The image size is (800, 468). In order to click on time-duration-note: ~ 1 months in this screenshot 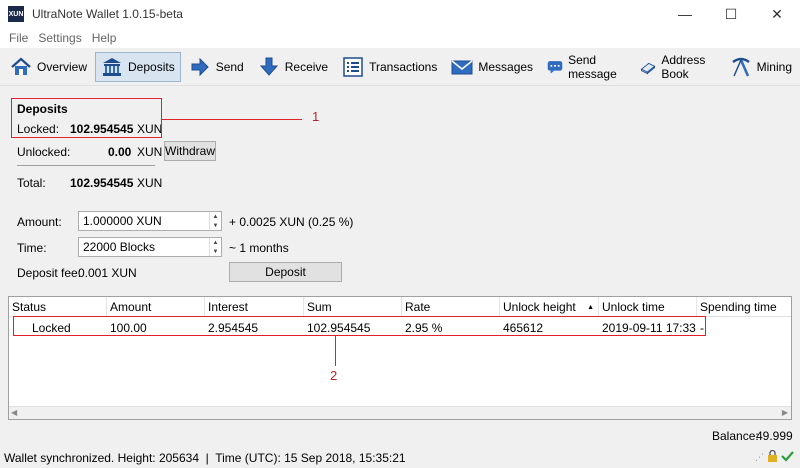, I will do `click(259, 248)`.